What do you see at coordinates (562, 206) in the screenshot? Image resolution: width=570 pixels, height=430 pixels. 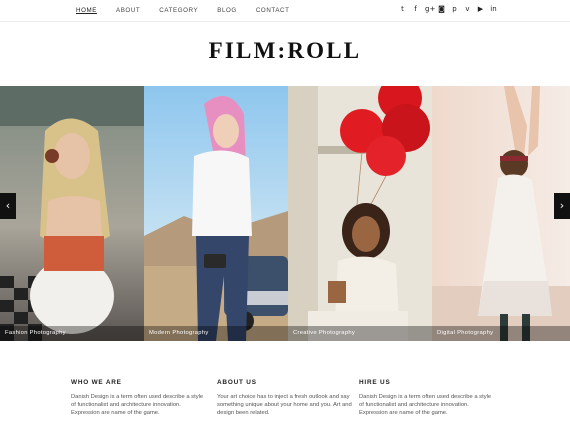 I see `slider-next-button: ›` at bounding box center [562, 206].